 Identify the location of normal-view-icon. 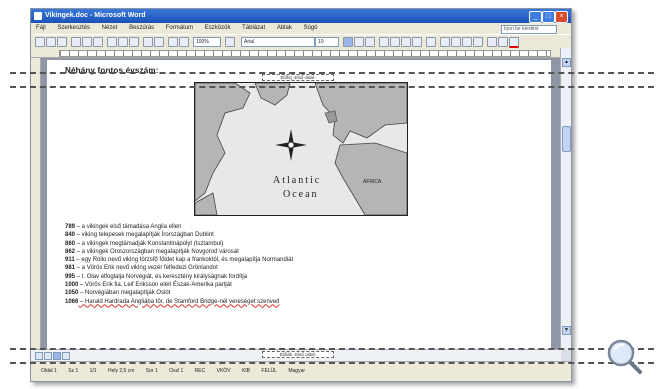
(39, 356).